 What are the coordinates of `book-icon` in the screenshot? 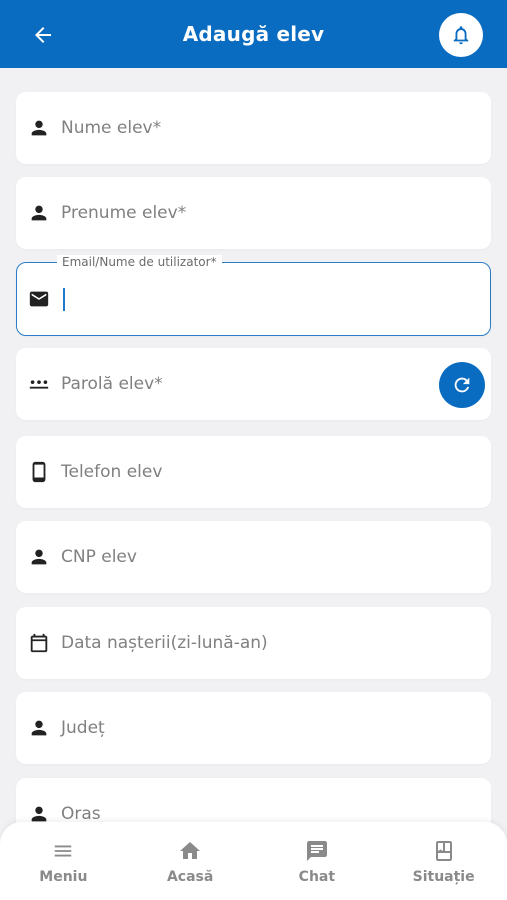 It's located at (444, 851).